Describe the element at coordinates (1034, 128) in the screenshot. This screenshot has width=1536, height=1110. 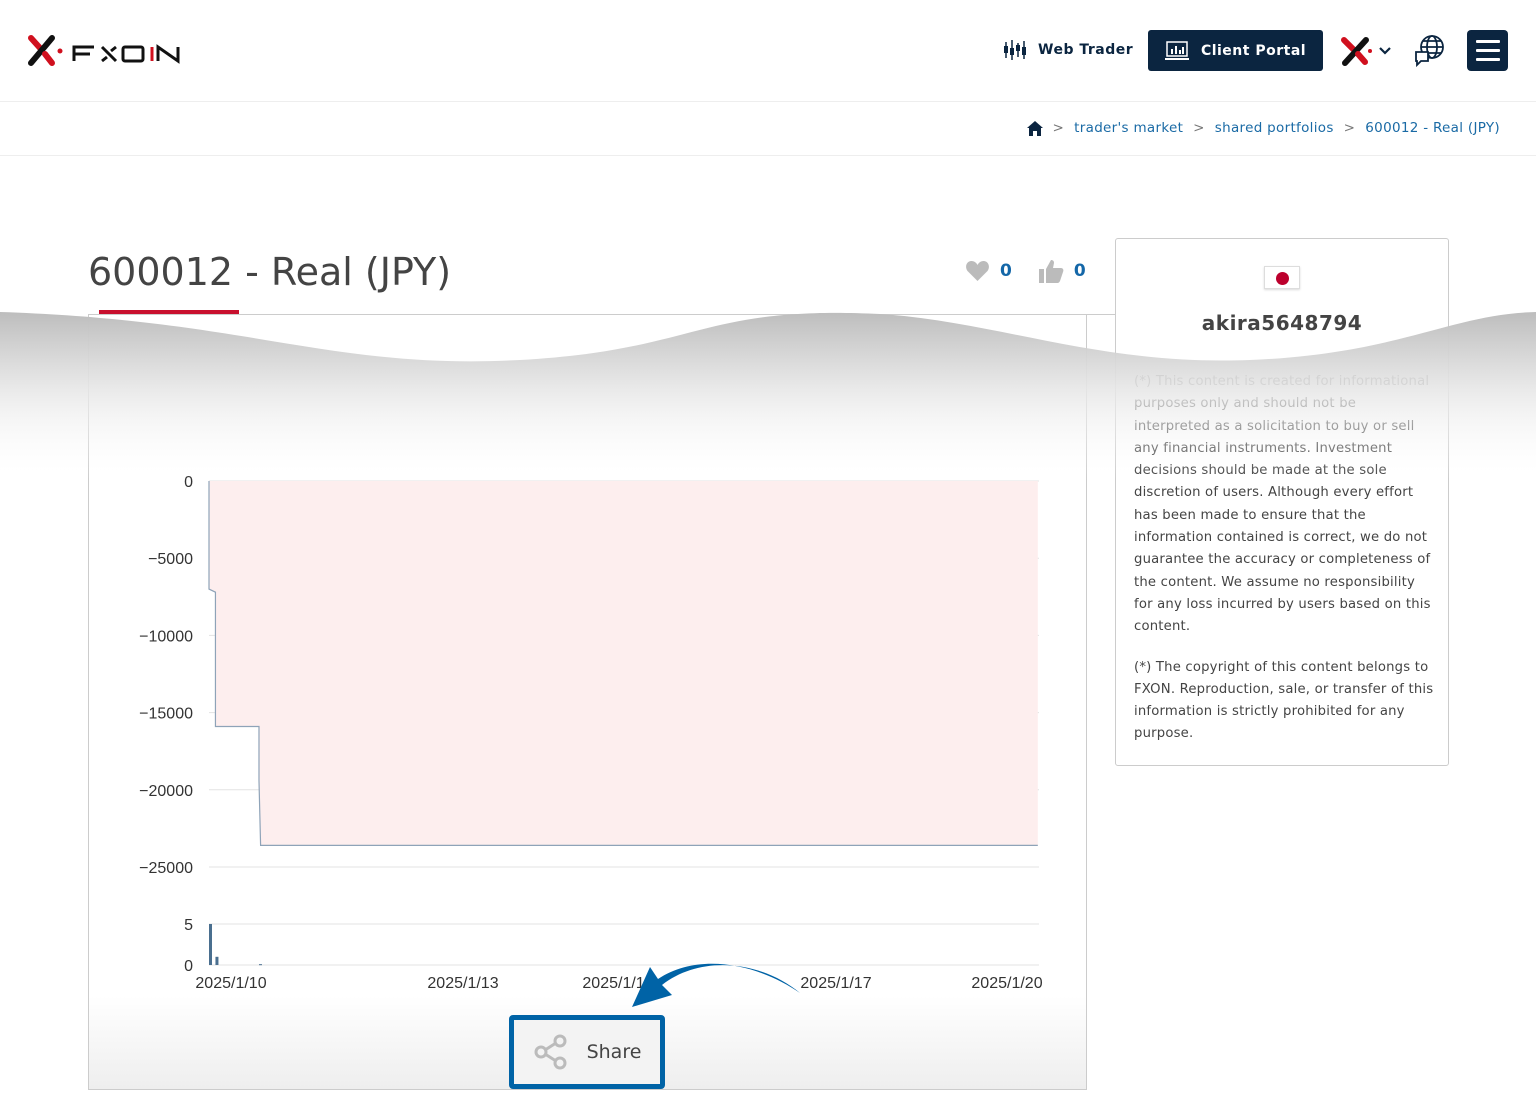
I see `home-icon` at that location.